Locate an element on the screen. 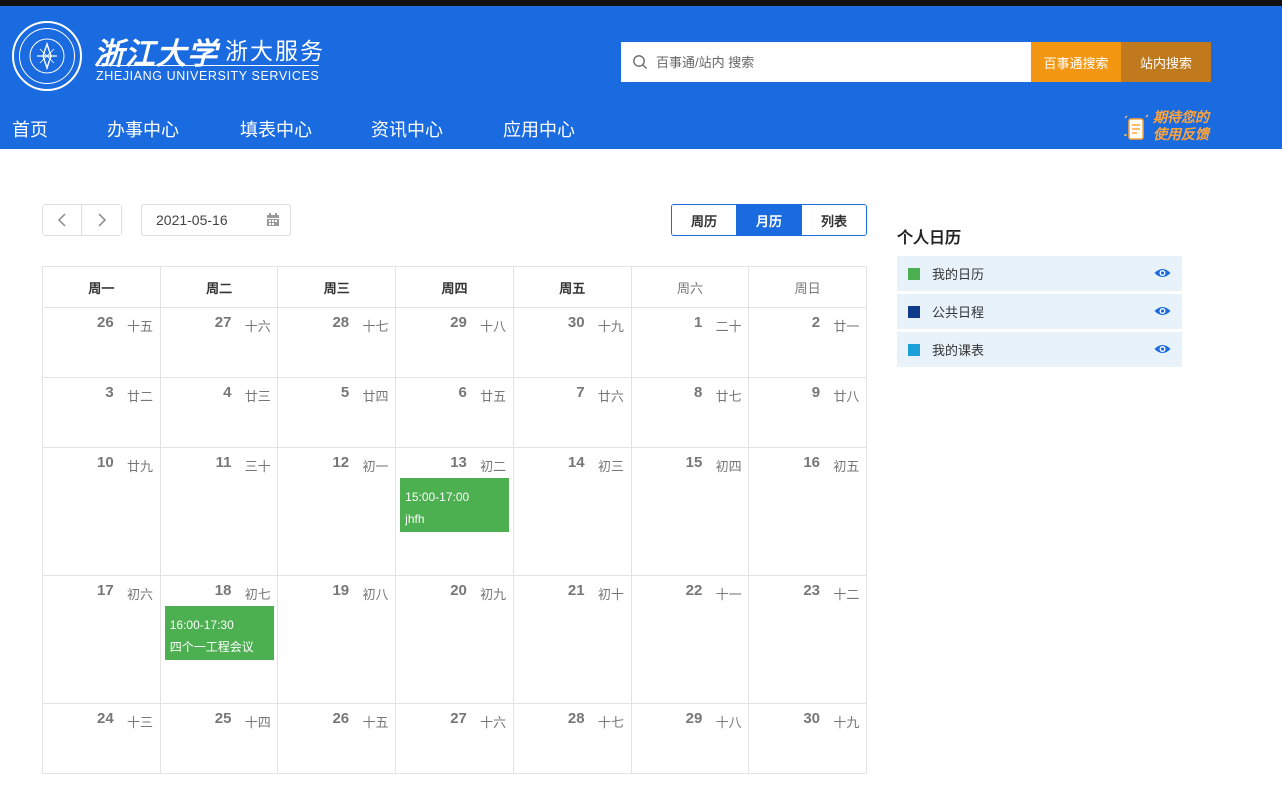 Image resolution: width=1282 pixels, height=791 pixels. university-seal-icon is located at coordinates (47, 56).